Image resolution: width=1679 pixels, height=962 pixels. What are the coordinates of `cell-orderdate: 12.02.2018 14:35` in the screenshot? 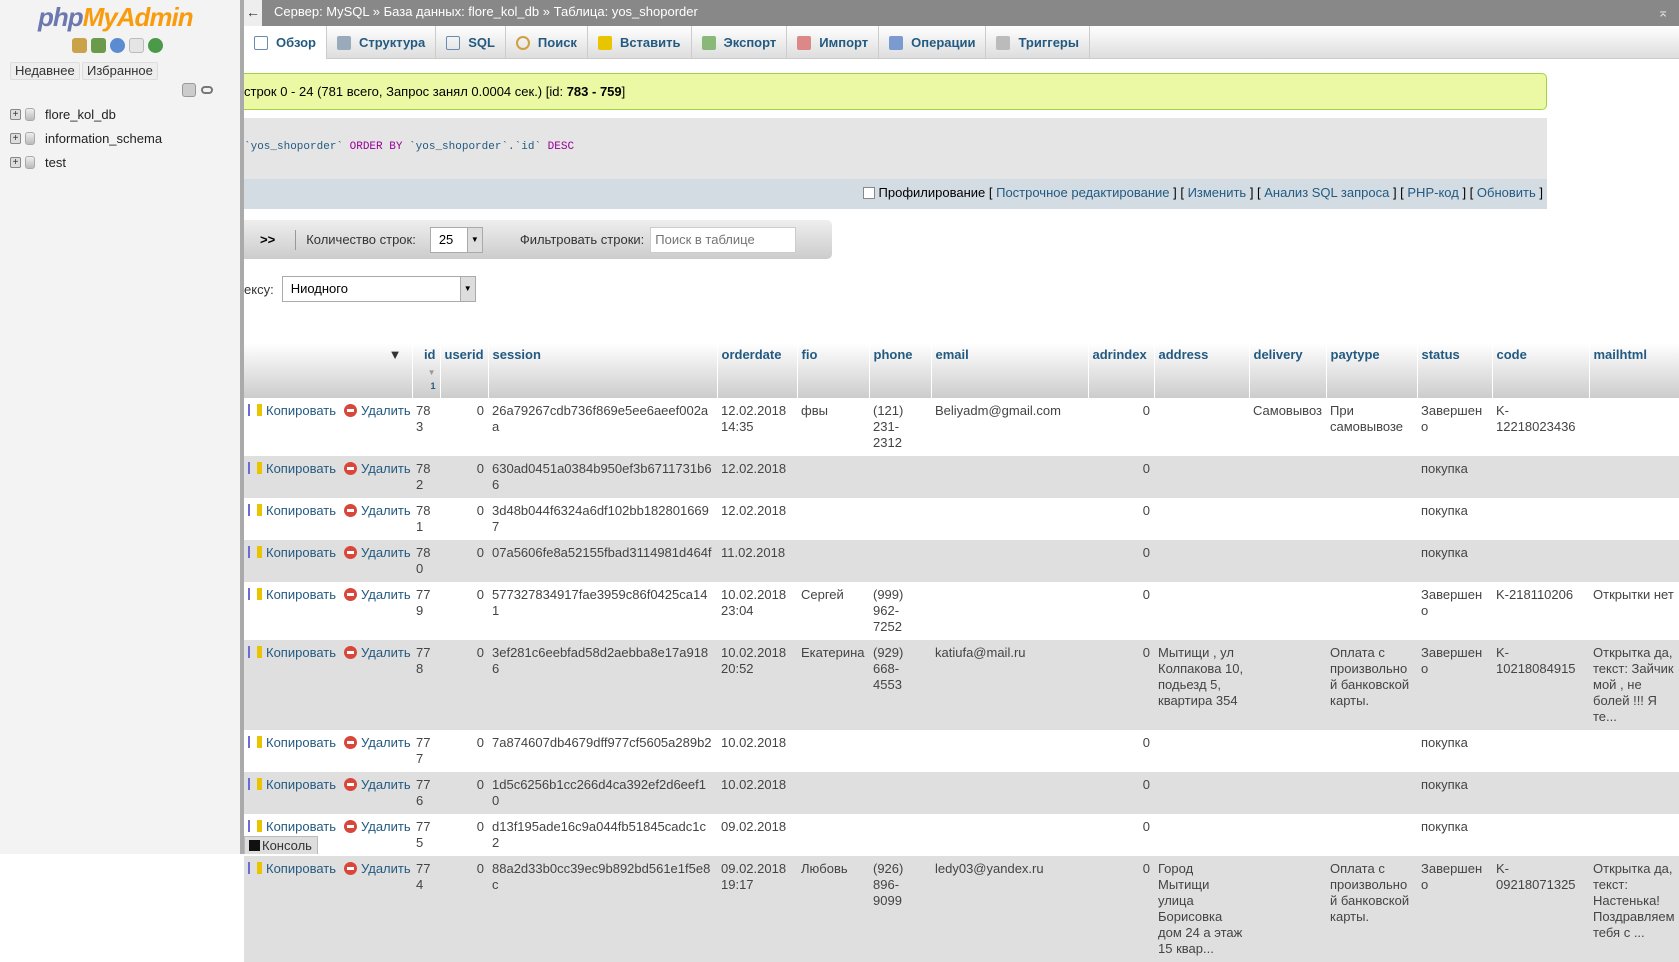 It's located at (757, 427).